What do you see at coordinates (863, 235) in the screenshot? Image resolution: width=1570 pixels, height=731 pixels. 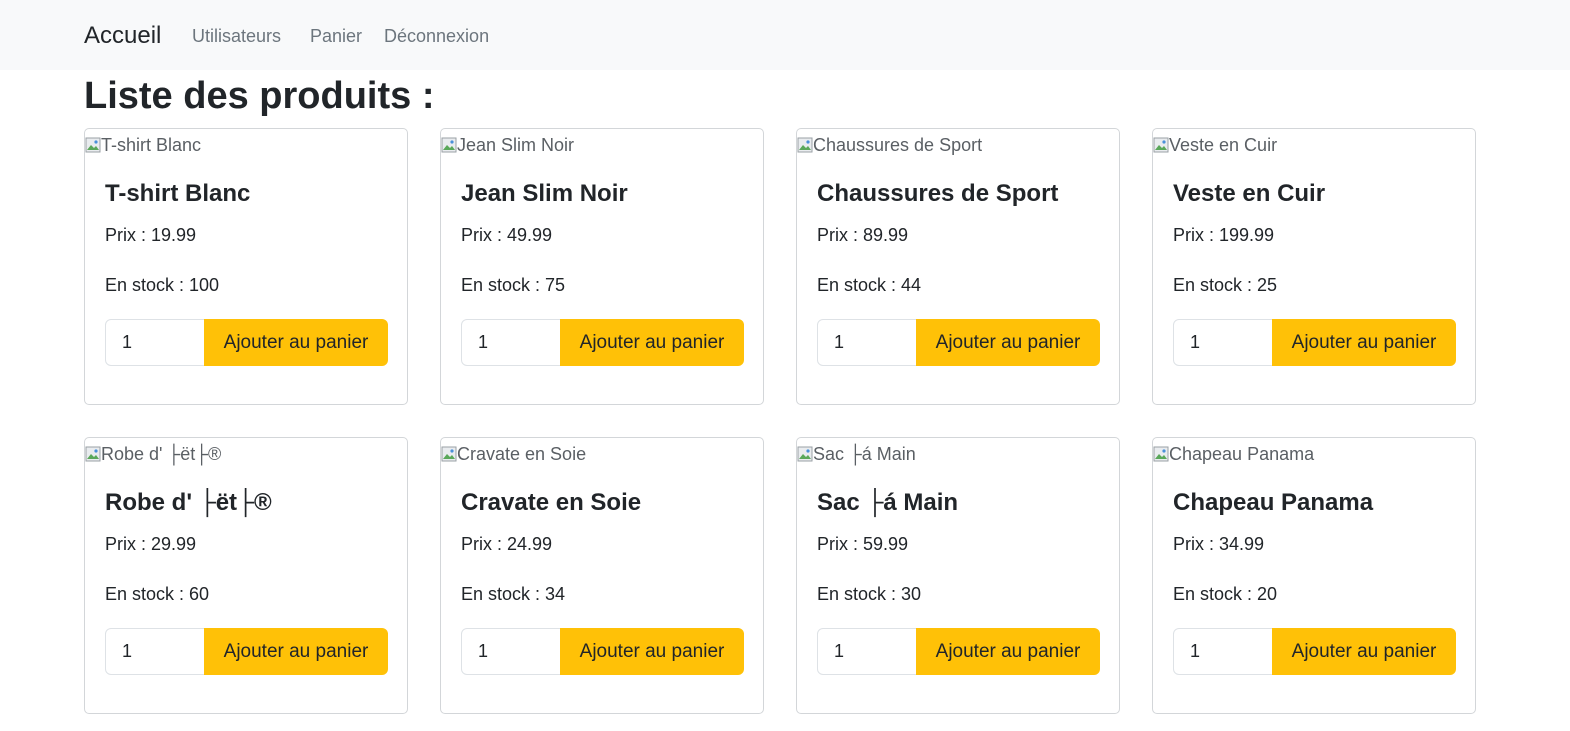 I see `product-price: Prix : 89.99` at bounding box center [863, 235].